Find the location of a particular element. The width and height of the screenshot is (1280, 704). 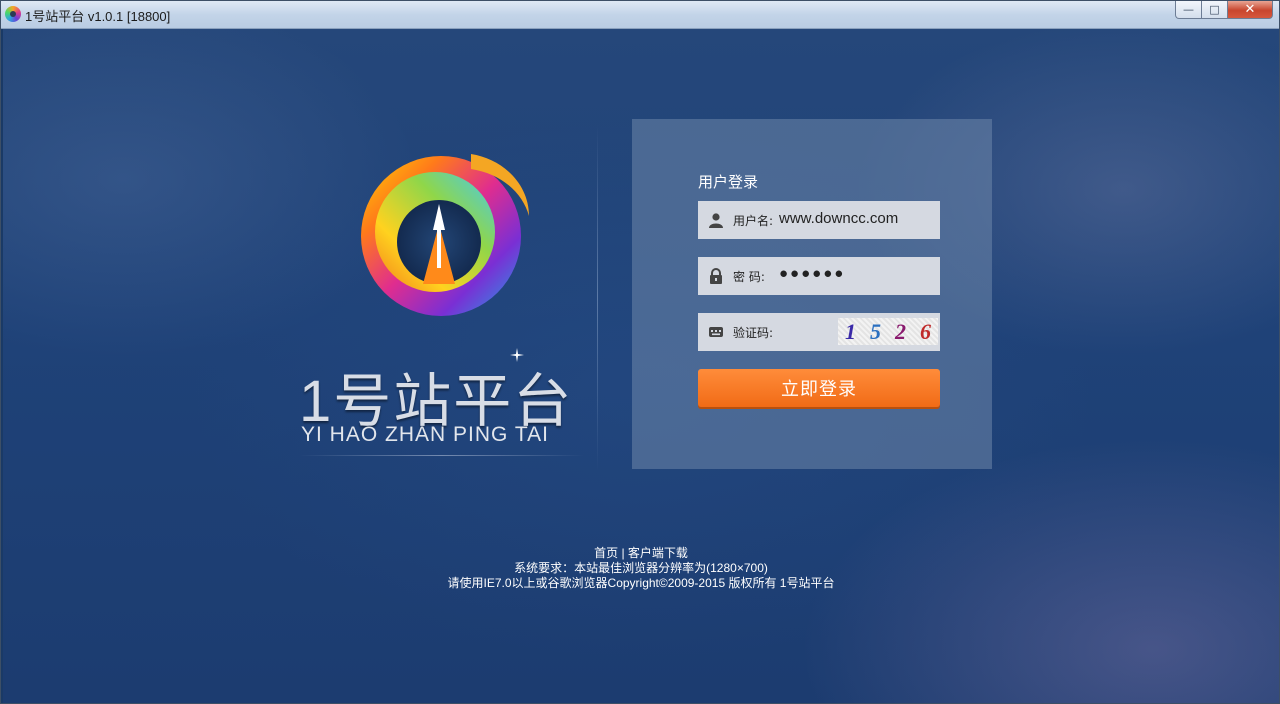

window-controls: — □ ✕ is located at coordinates (1224, 10).